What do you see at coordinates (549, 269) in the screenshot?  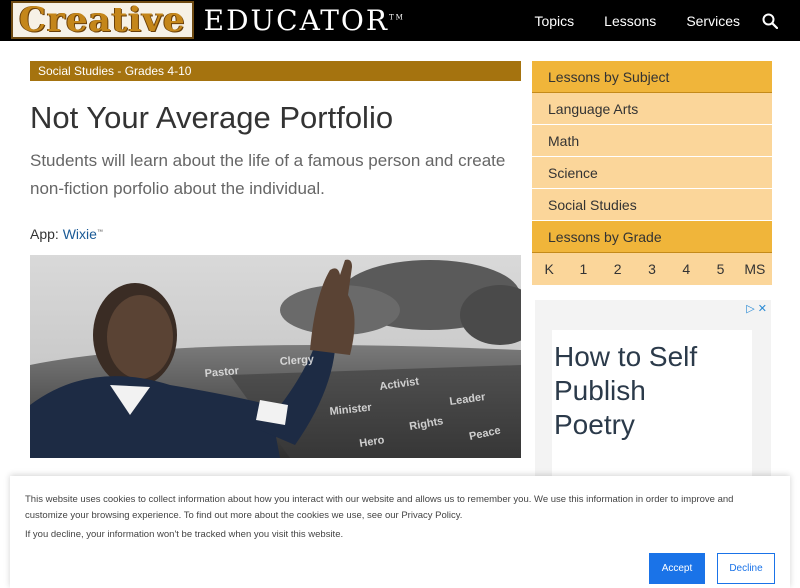 I see `grade-k: K` at bounding box center [549, 269].